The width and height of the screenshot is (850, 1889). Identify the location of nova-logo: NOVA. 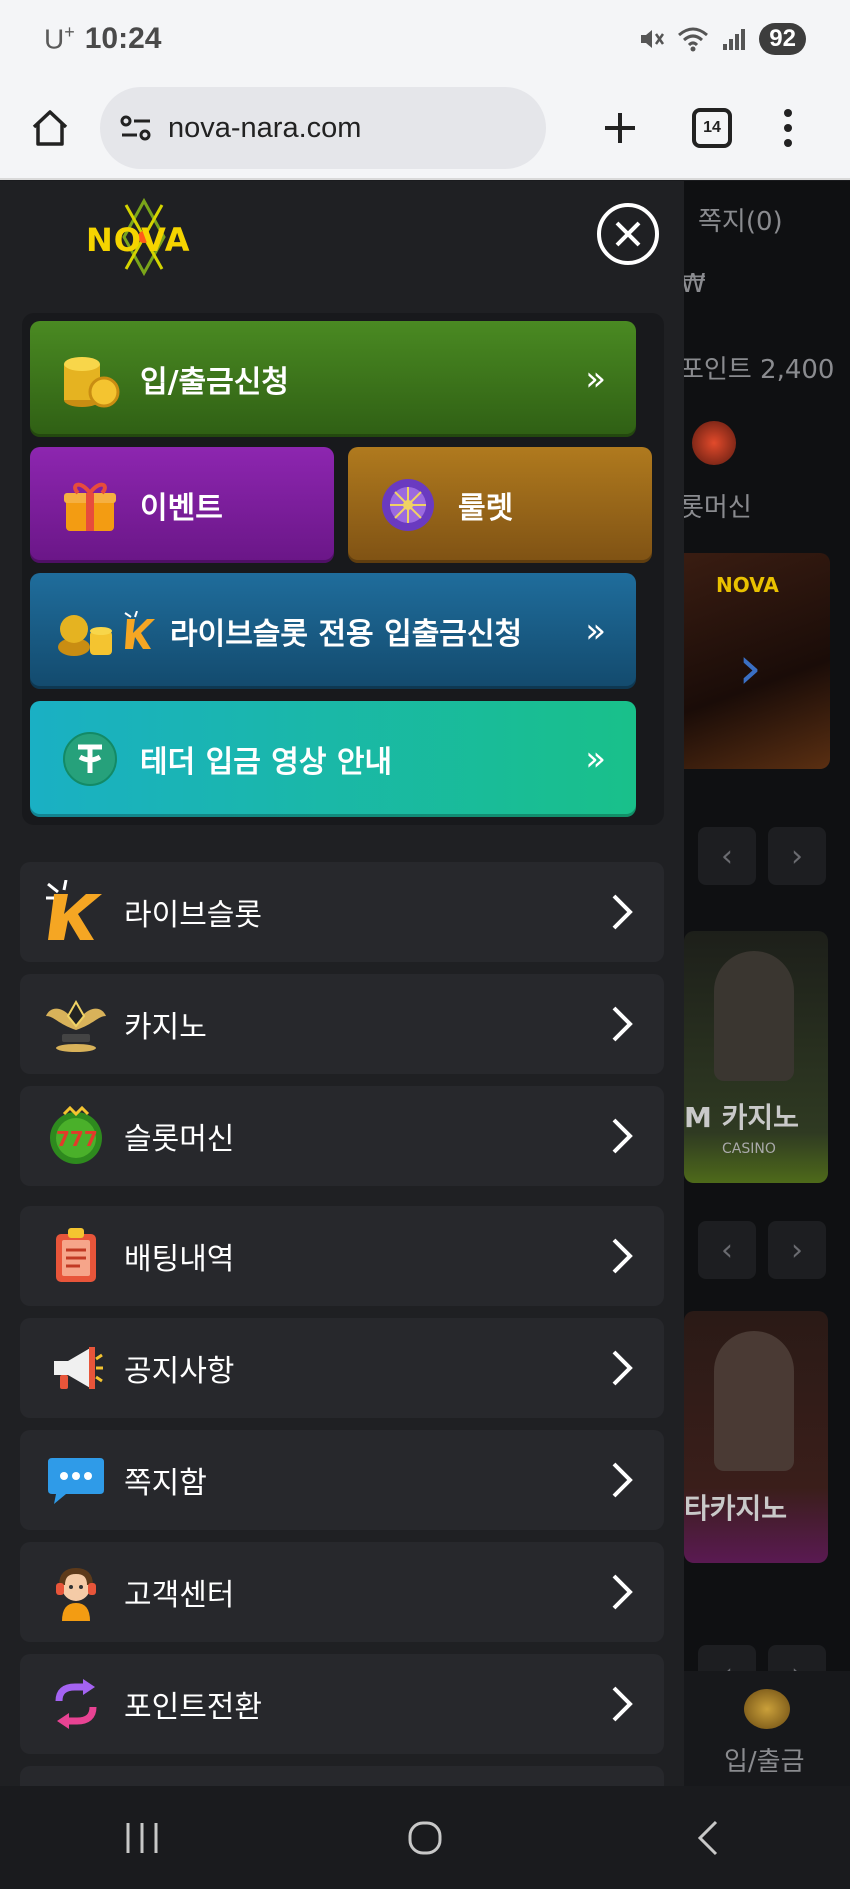
(144, 237).